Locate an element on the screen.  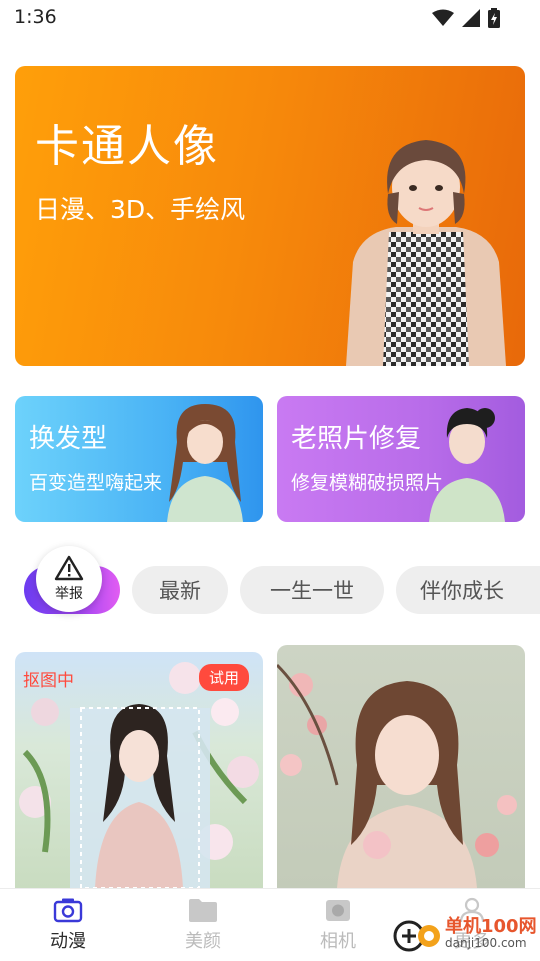
portrait-figure is located at coordinates (426, 253).